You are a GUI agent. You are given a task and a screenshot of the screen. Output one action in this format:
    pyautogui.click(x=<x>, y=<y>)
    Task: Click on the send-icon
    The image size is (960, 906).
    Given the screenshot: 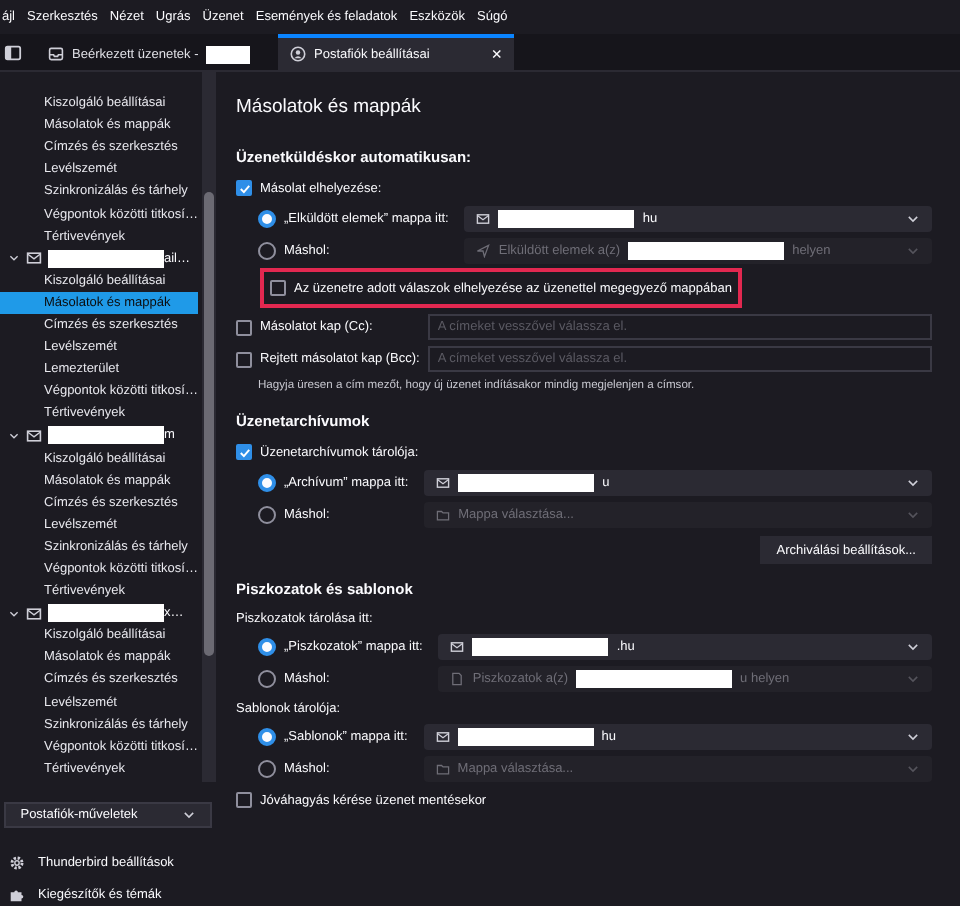 What is the action you would take?
    pyautogui.click(x=483, y=251)
    